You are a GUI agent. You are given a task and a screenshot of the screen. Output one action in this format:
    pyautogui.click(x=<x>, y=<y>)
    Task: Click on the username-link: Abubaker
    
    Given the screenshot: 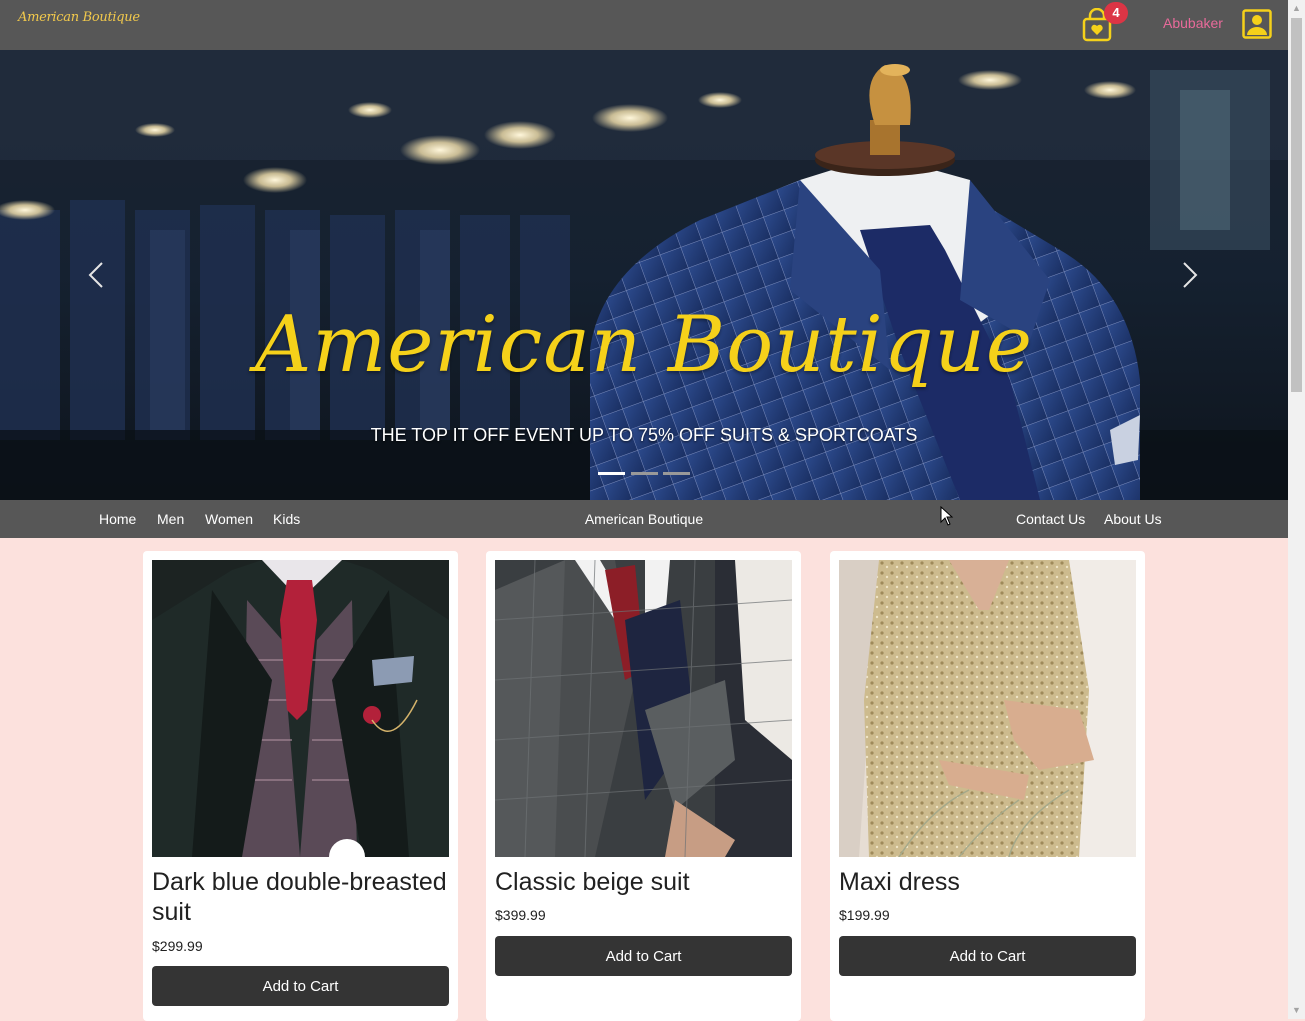 What is the action you would take?
    pyautogui.click(x=1193, y=23)
    